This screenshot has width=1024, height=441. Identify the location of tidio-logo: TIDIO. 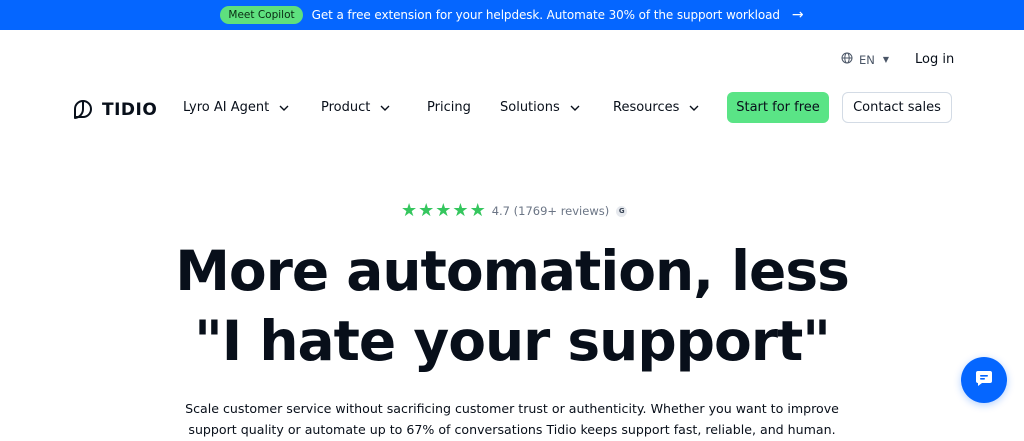
(114, 110).